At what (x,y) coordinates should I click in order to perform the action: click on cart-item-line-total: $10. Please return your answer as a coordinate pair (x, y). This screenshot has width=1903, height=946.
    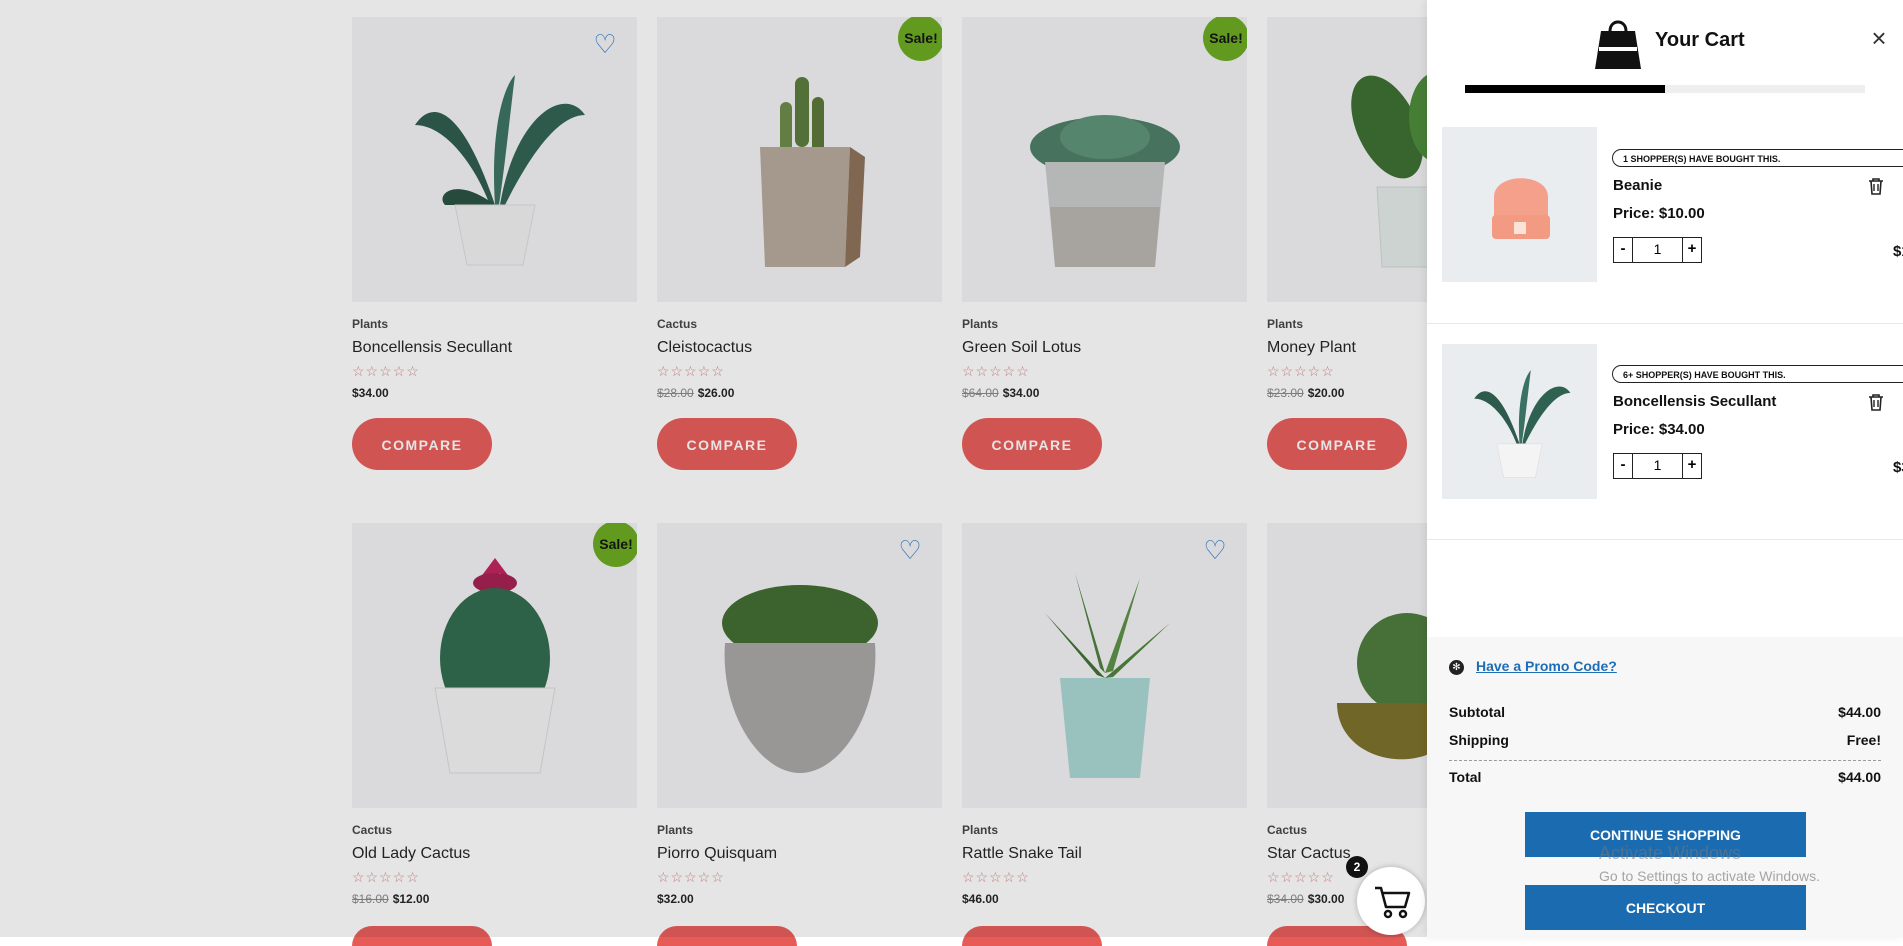
    Looking at the image, I should click on (1897, 251).